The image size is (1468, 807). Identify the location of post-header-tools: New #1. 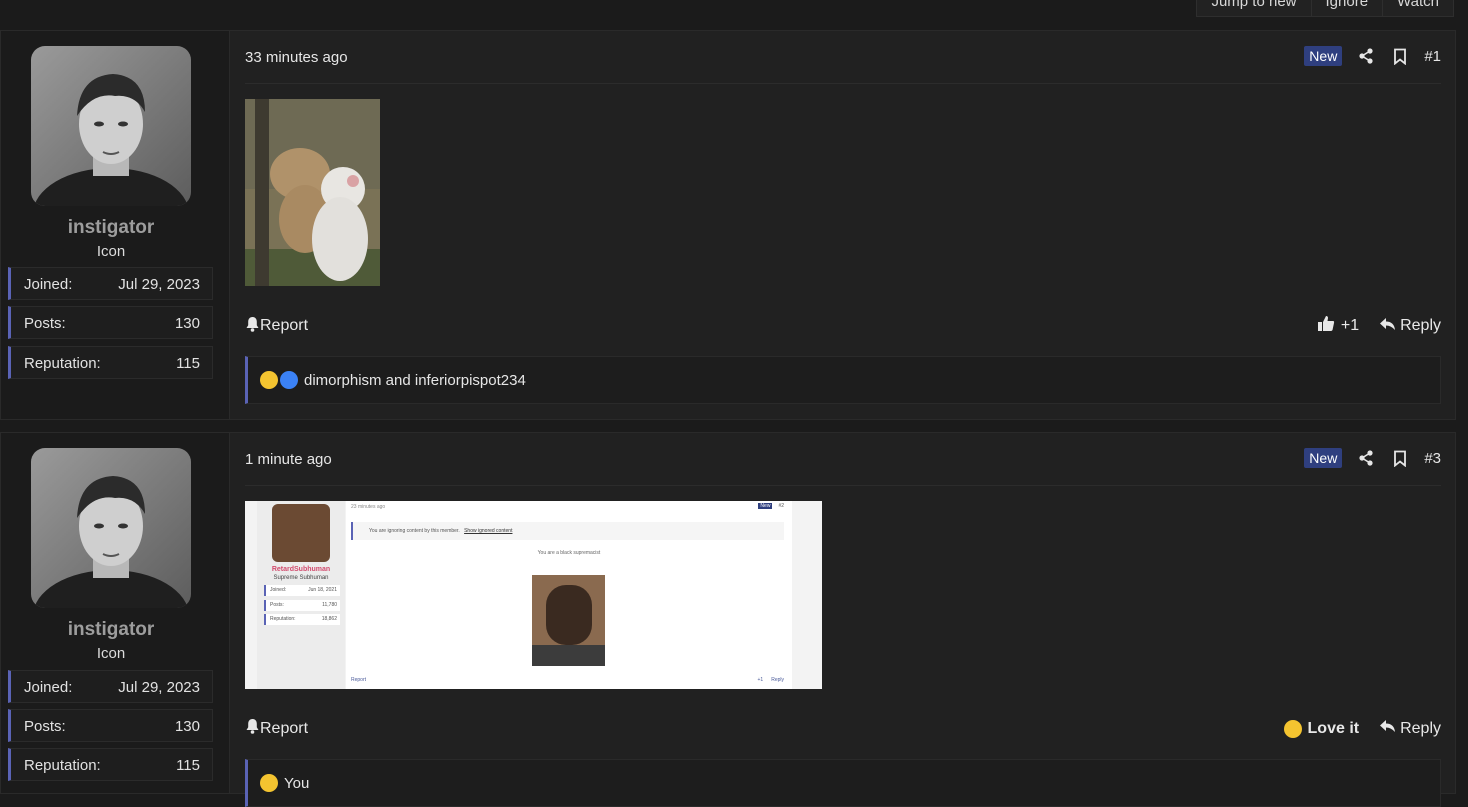
(1372, 56).